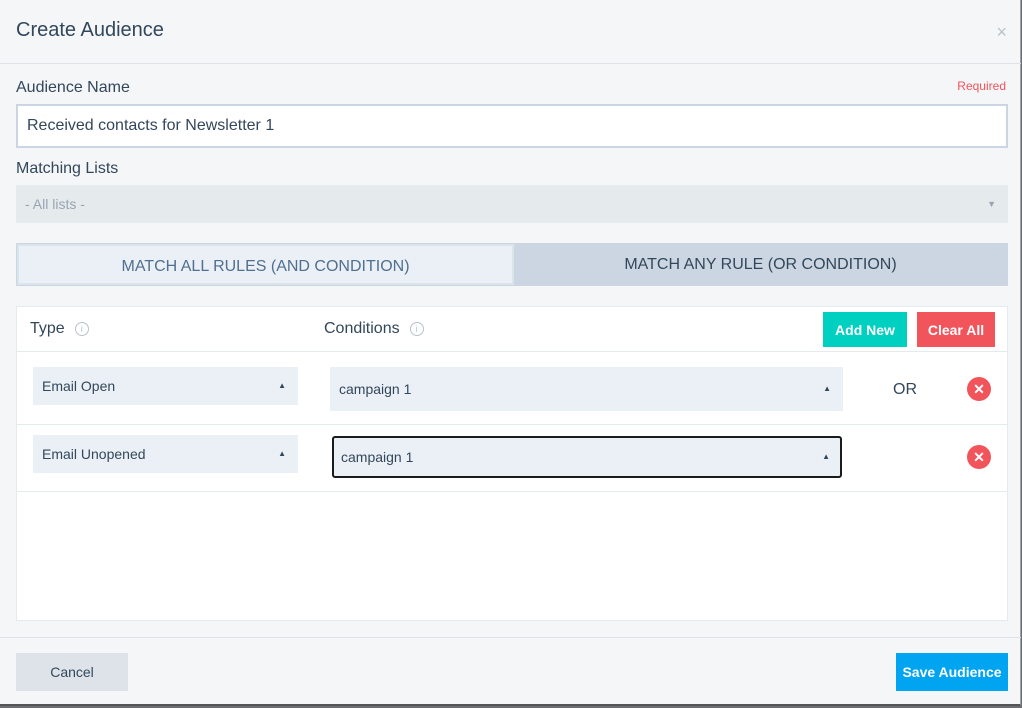 The height and width of the screenshot is (708, 1022). I want to click on type-select-value: Email Open, so click(79, 386).